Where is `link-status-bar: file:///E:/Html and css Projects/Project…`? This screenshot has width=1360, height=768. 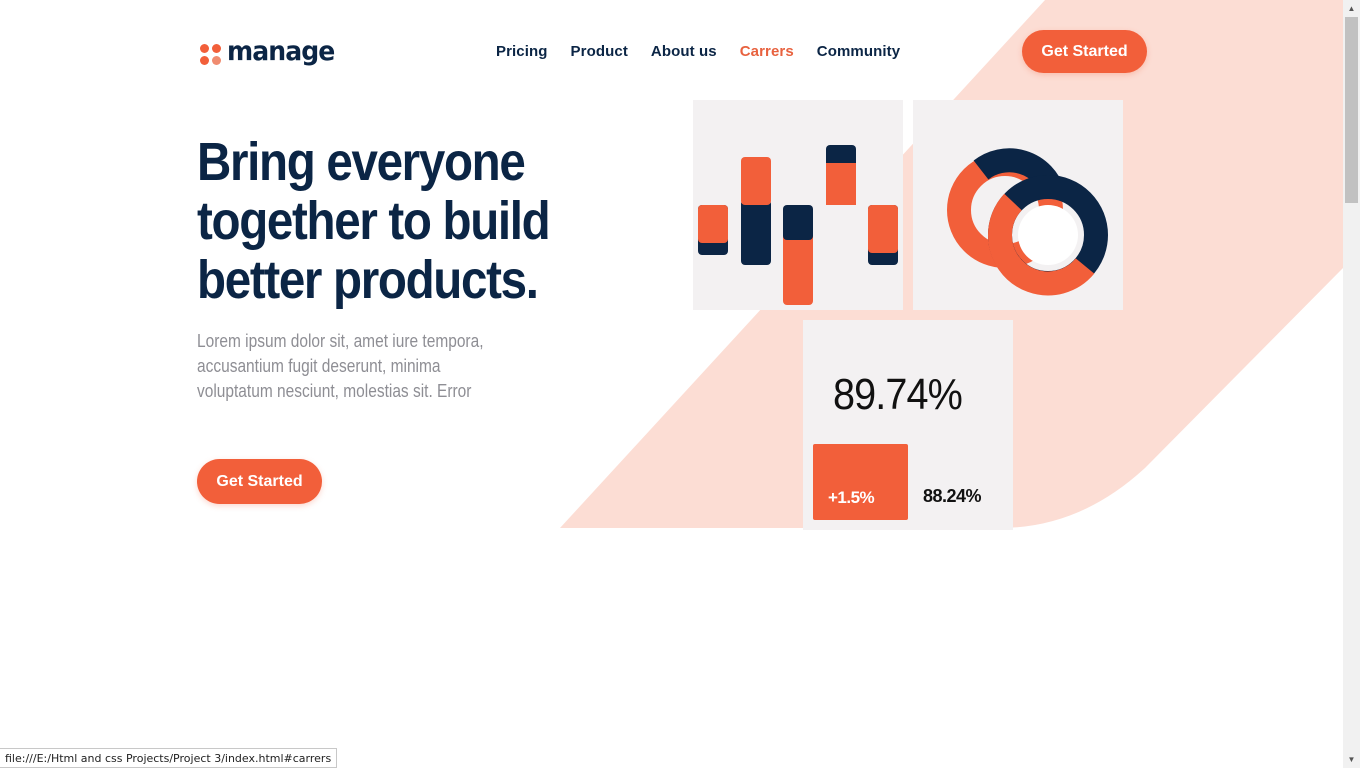 link-status-bar: file:///E:/Html and css Projects/Project… is located at coordinates (169, 758).